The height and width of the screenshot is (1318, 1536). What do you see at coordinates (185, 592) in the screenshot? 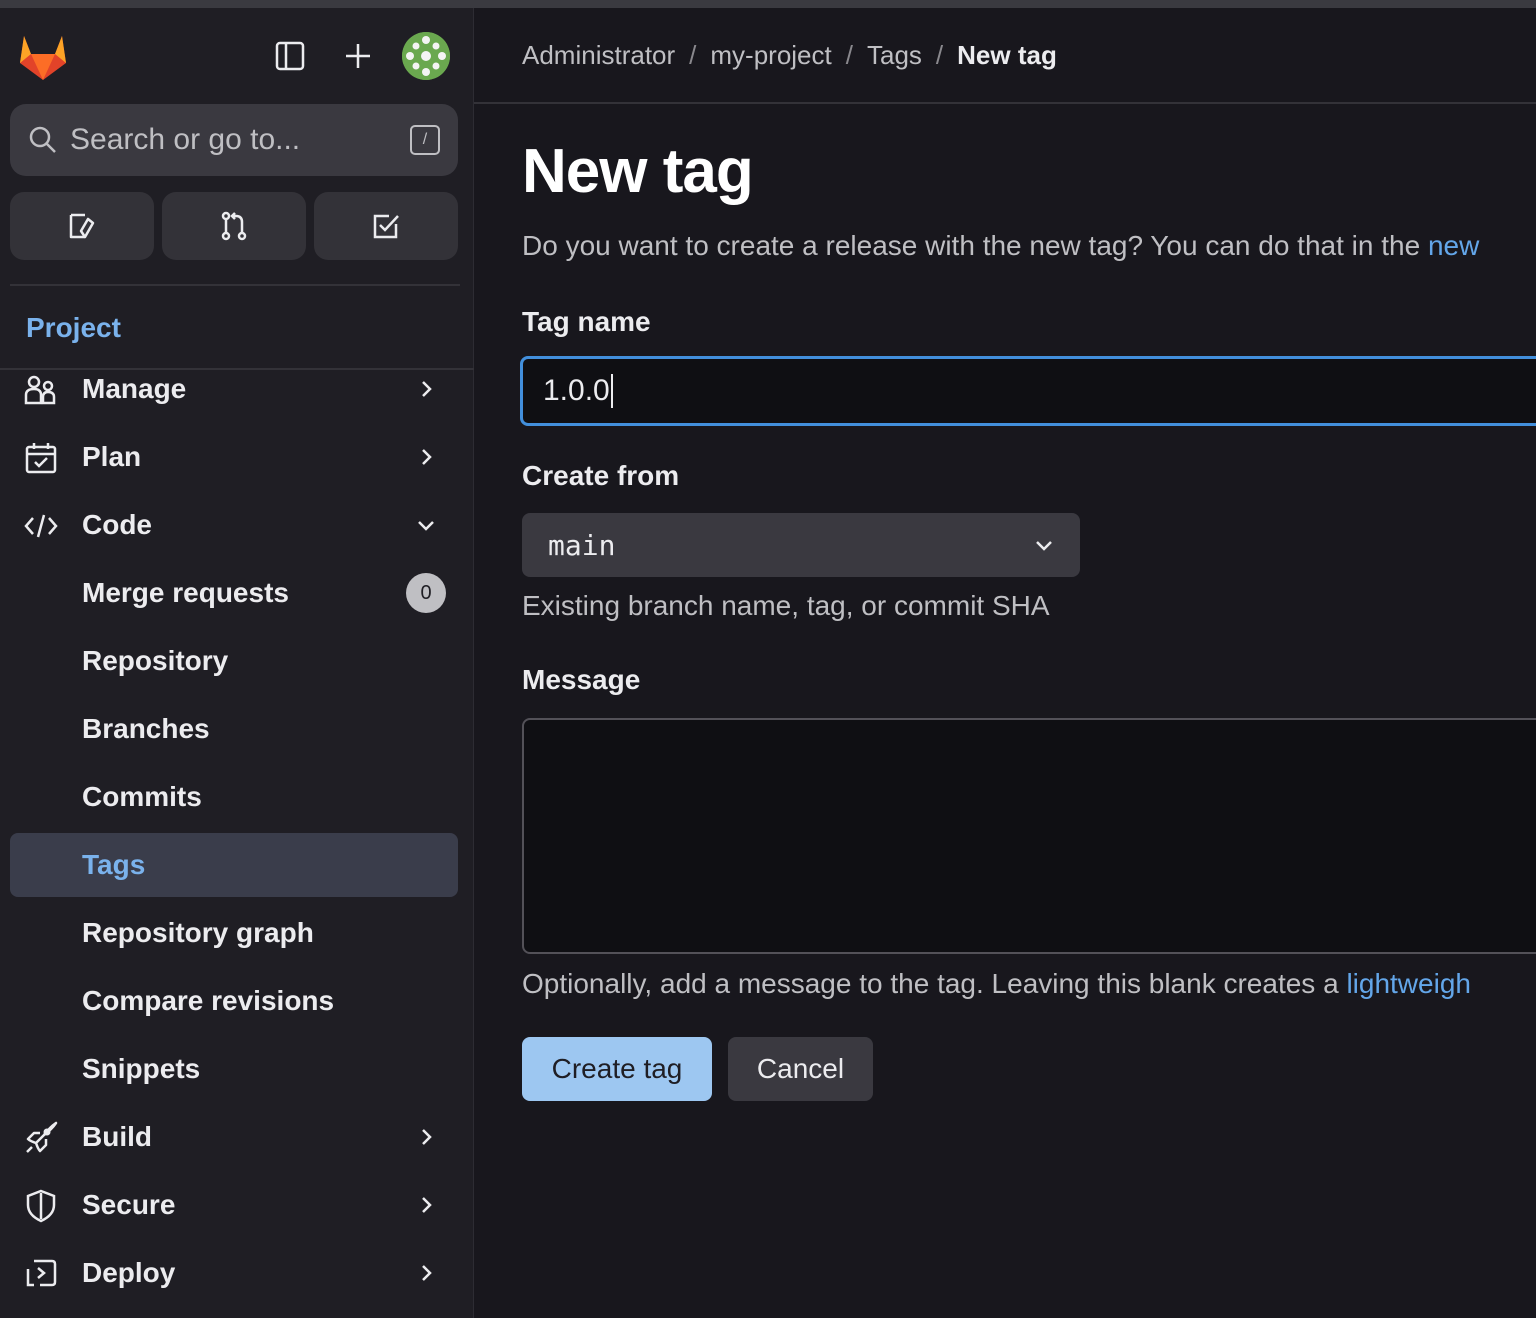
I see `sidebar-item-label: Merge requests` at bounding box center [185, 592].